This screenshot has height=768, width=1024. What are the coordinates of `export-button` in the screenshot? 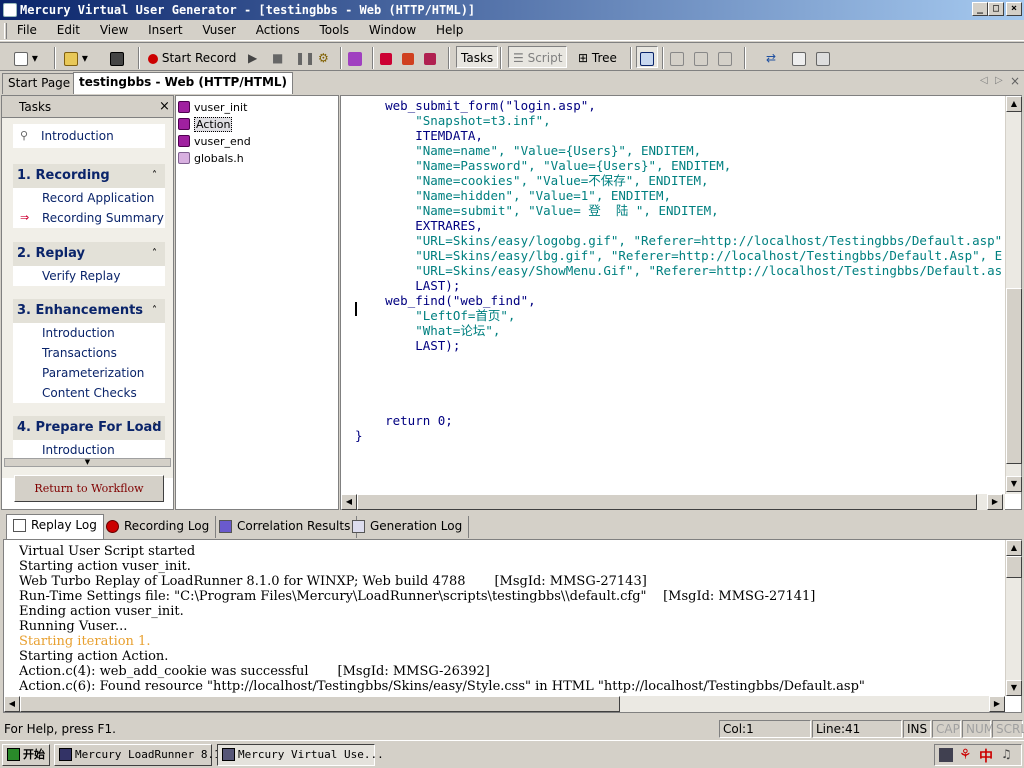 It's located at (823, 58).